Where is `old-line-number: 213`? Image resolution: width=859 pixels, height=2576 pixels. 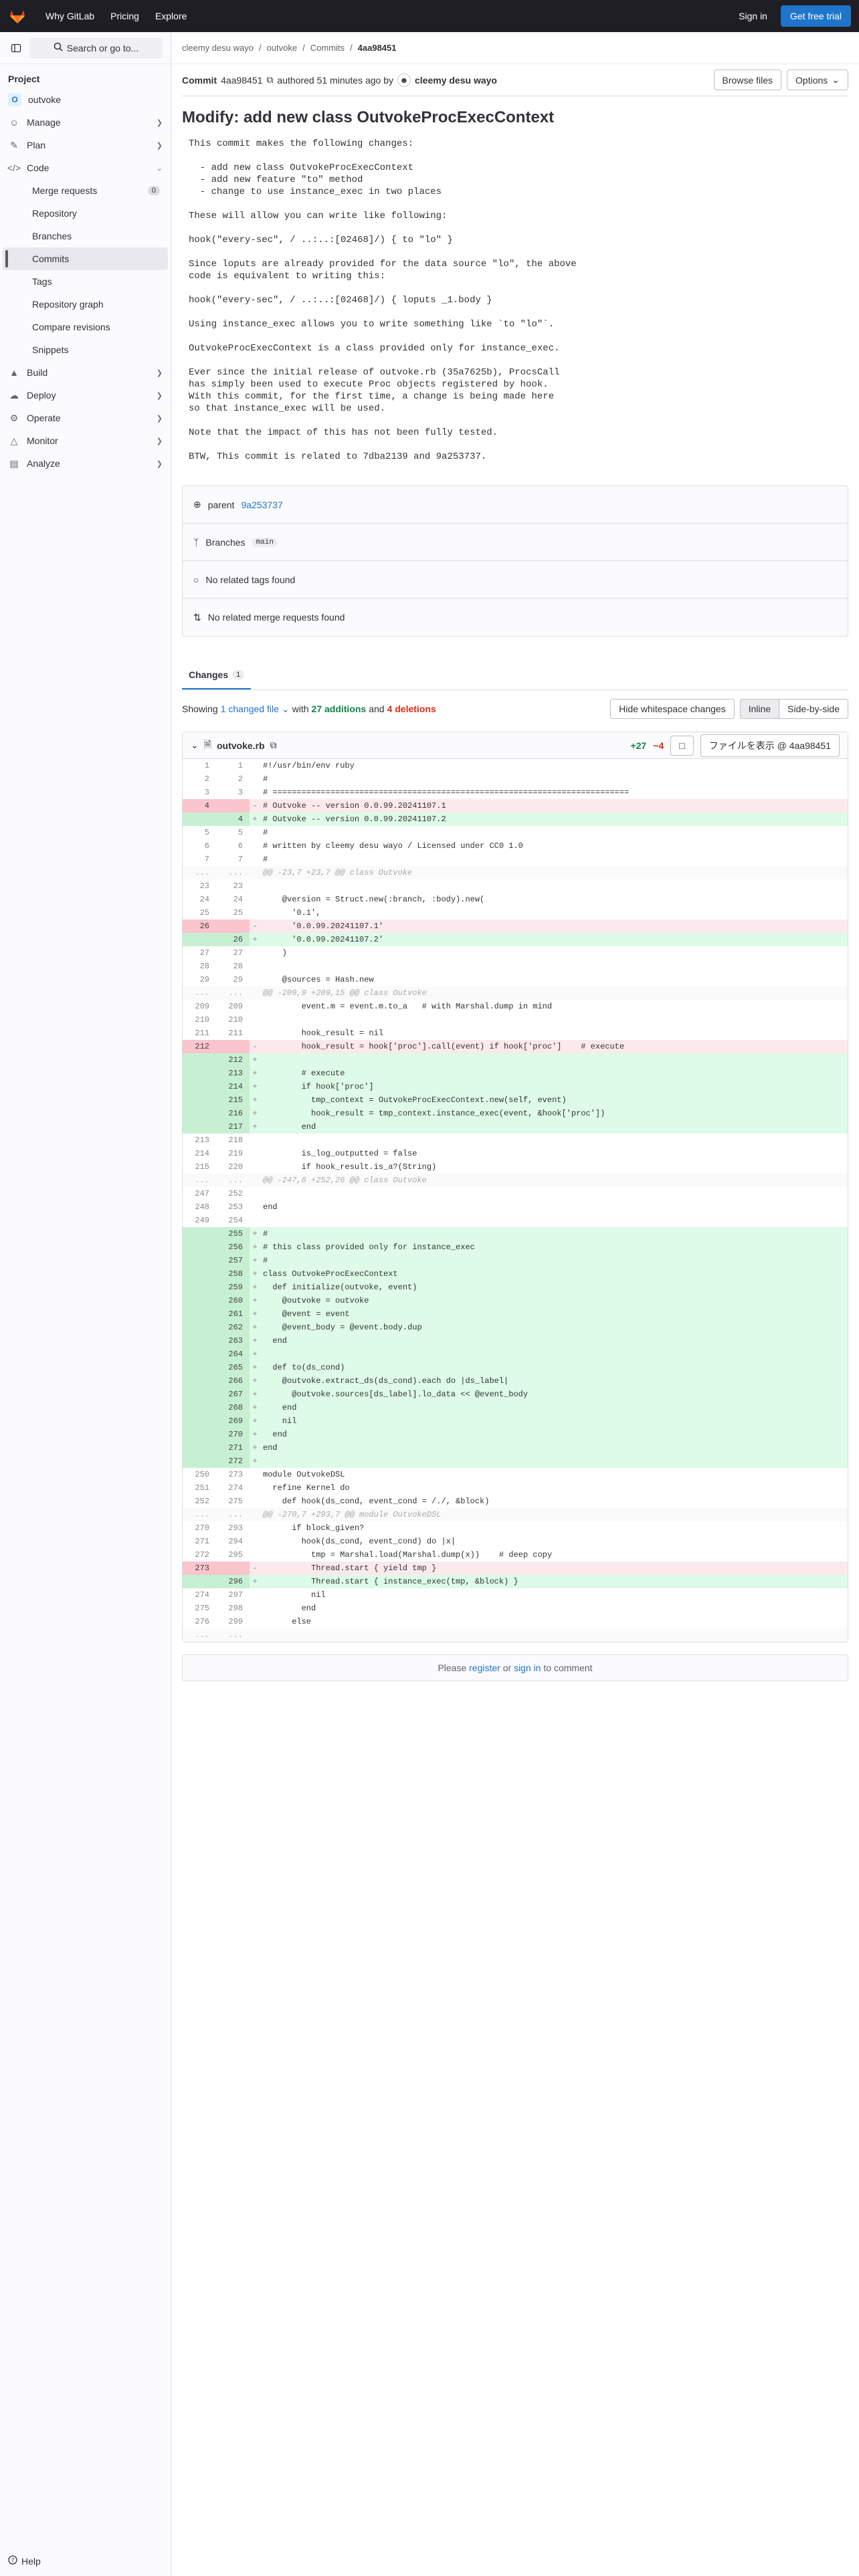
old-line-number: 213 is located at coordinates (199, 1140).